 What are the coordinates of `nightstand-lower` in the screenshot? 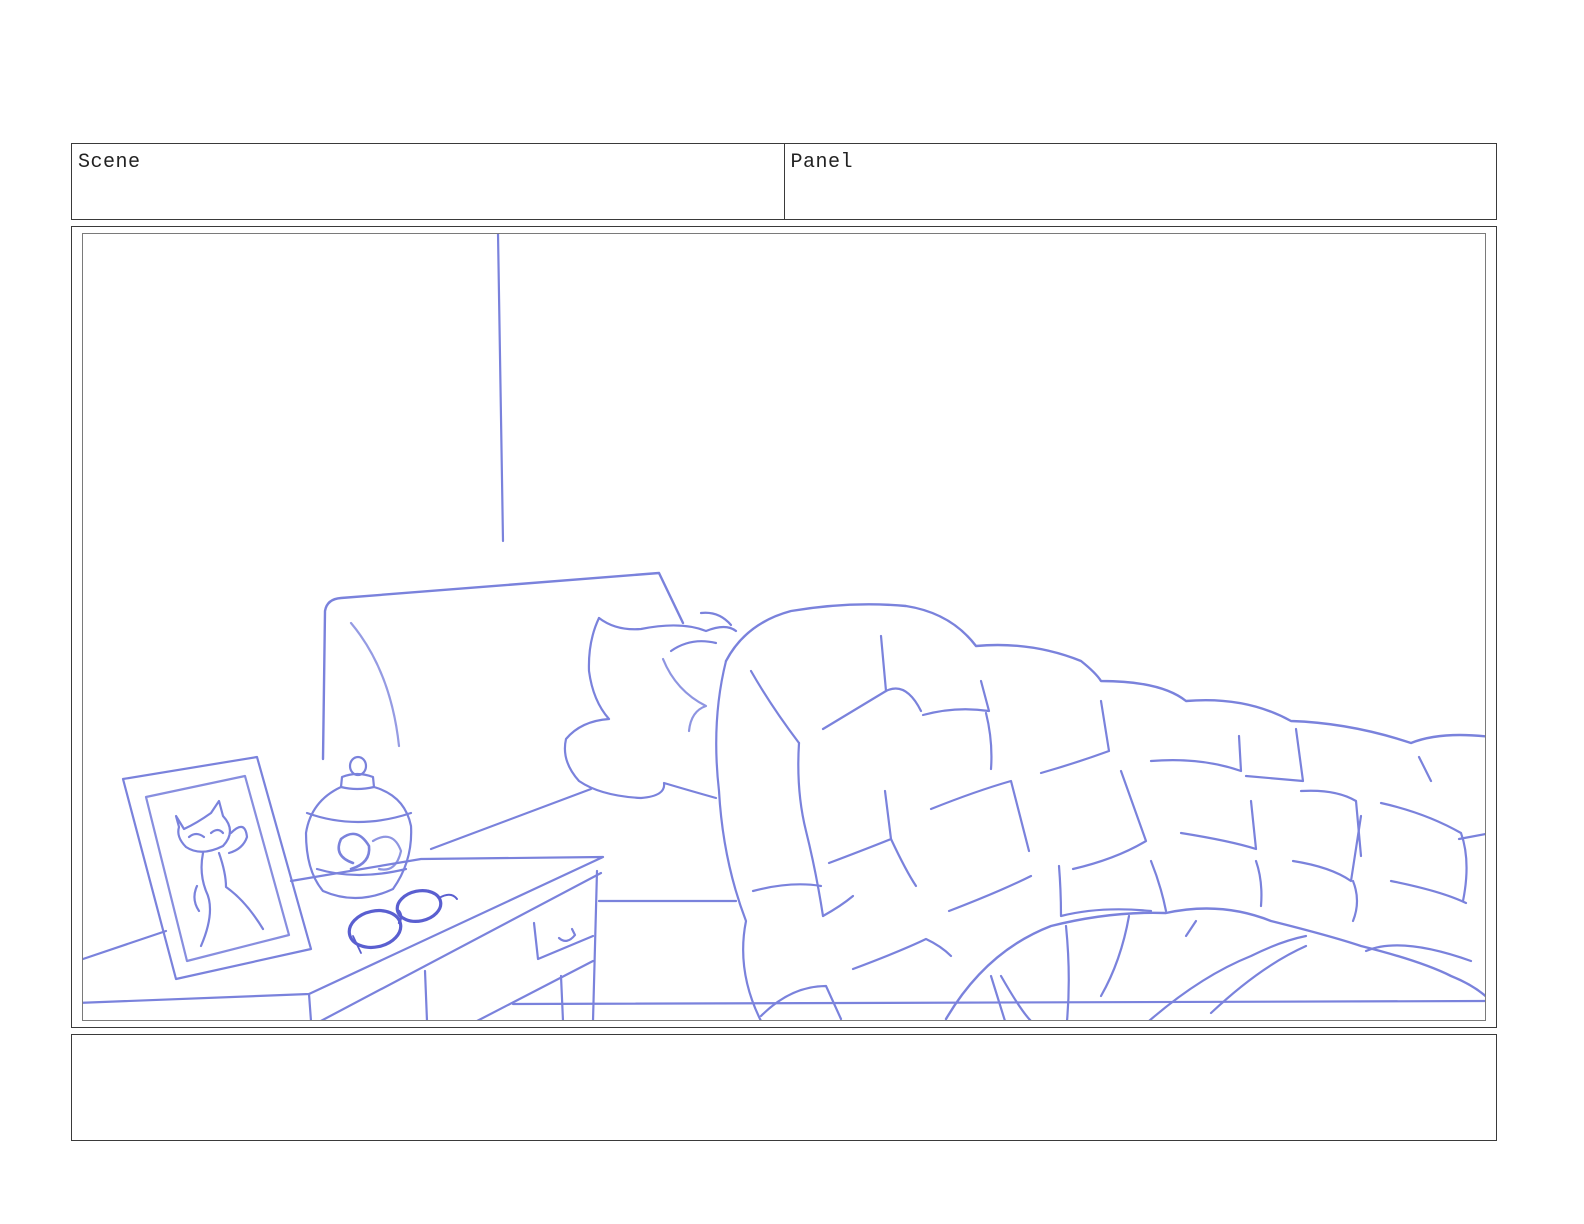 It's located at (535, 989).